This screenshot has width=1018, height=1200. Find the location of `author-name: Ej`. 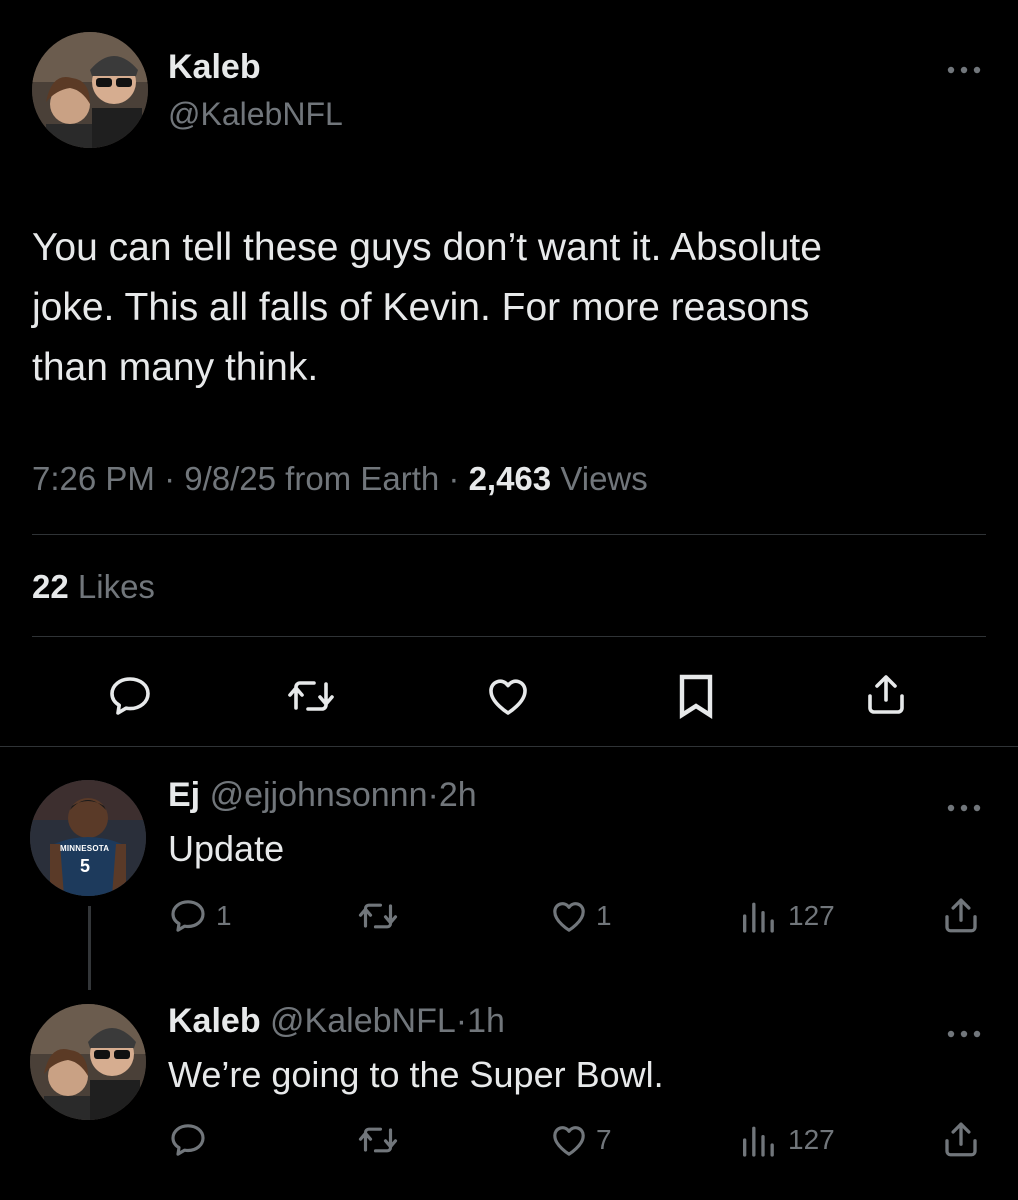

author-name: Ej is located at coordinates (184, 795).